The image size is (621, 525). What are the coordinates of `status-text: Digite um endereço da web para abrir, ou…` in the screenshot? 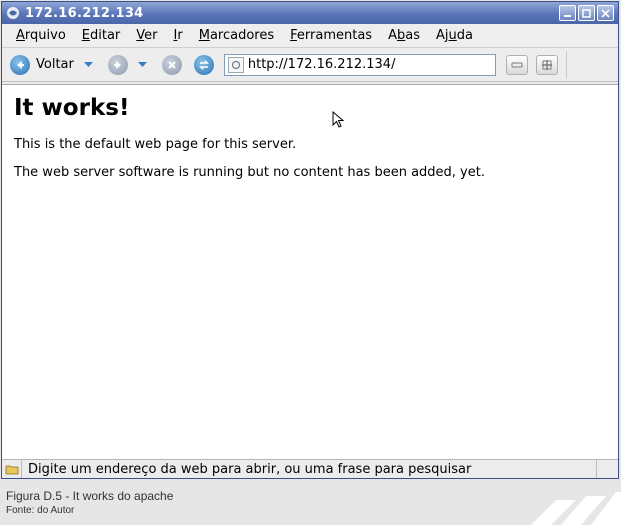 It's located at (250, 469).